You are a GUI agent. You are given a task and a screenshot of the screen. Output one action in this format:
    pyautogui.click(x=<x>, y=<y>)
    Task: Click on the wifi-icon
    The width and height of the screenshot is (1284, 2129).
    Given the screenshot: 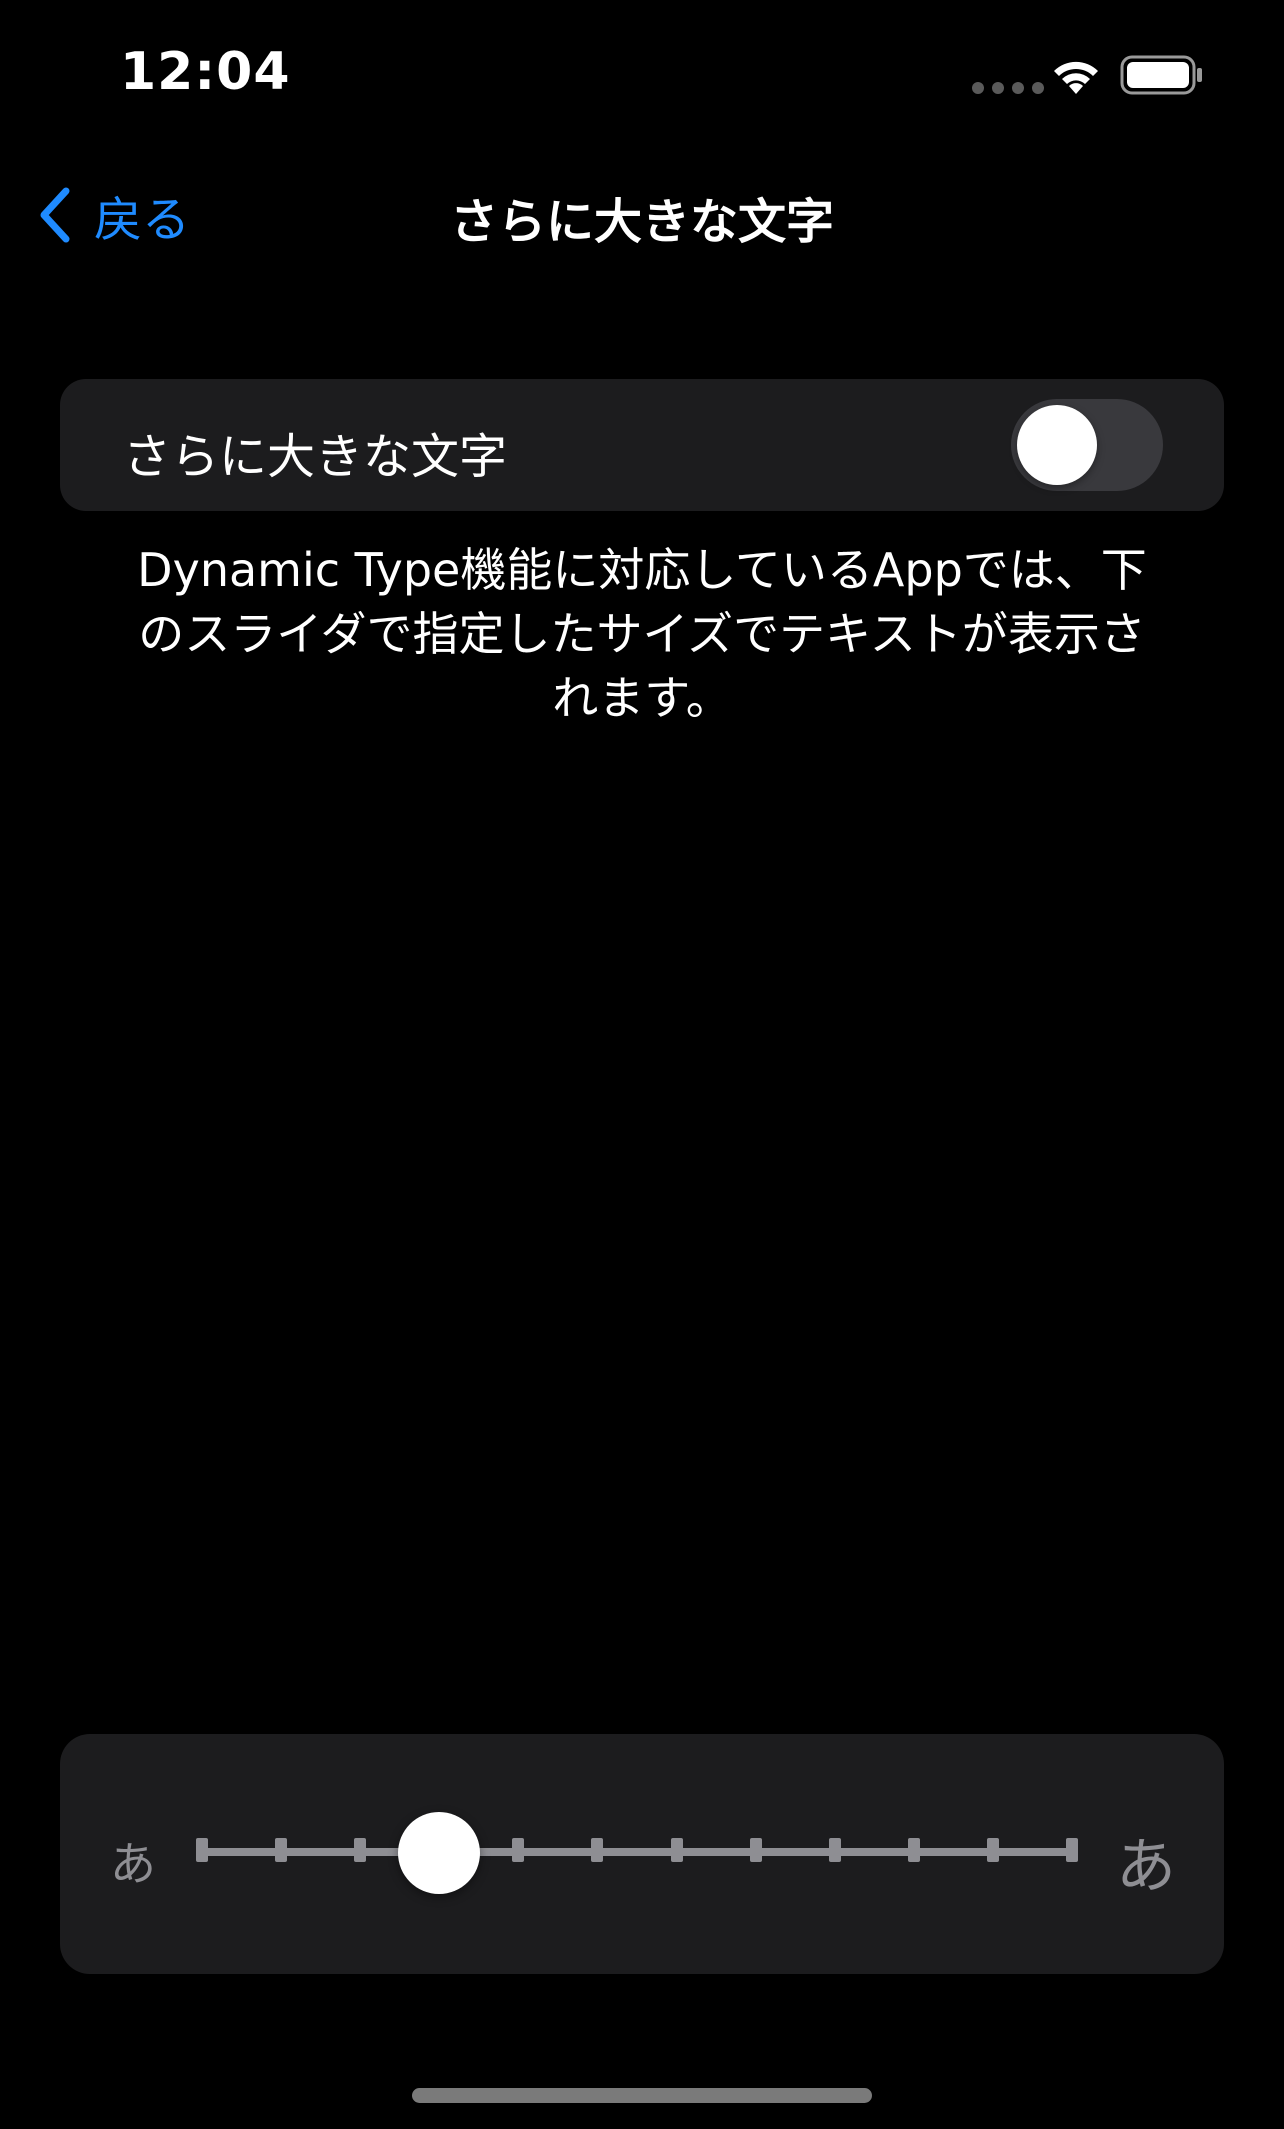 What is the action you would take?
    pyautogui.click(x=1076, y=77)
    